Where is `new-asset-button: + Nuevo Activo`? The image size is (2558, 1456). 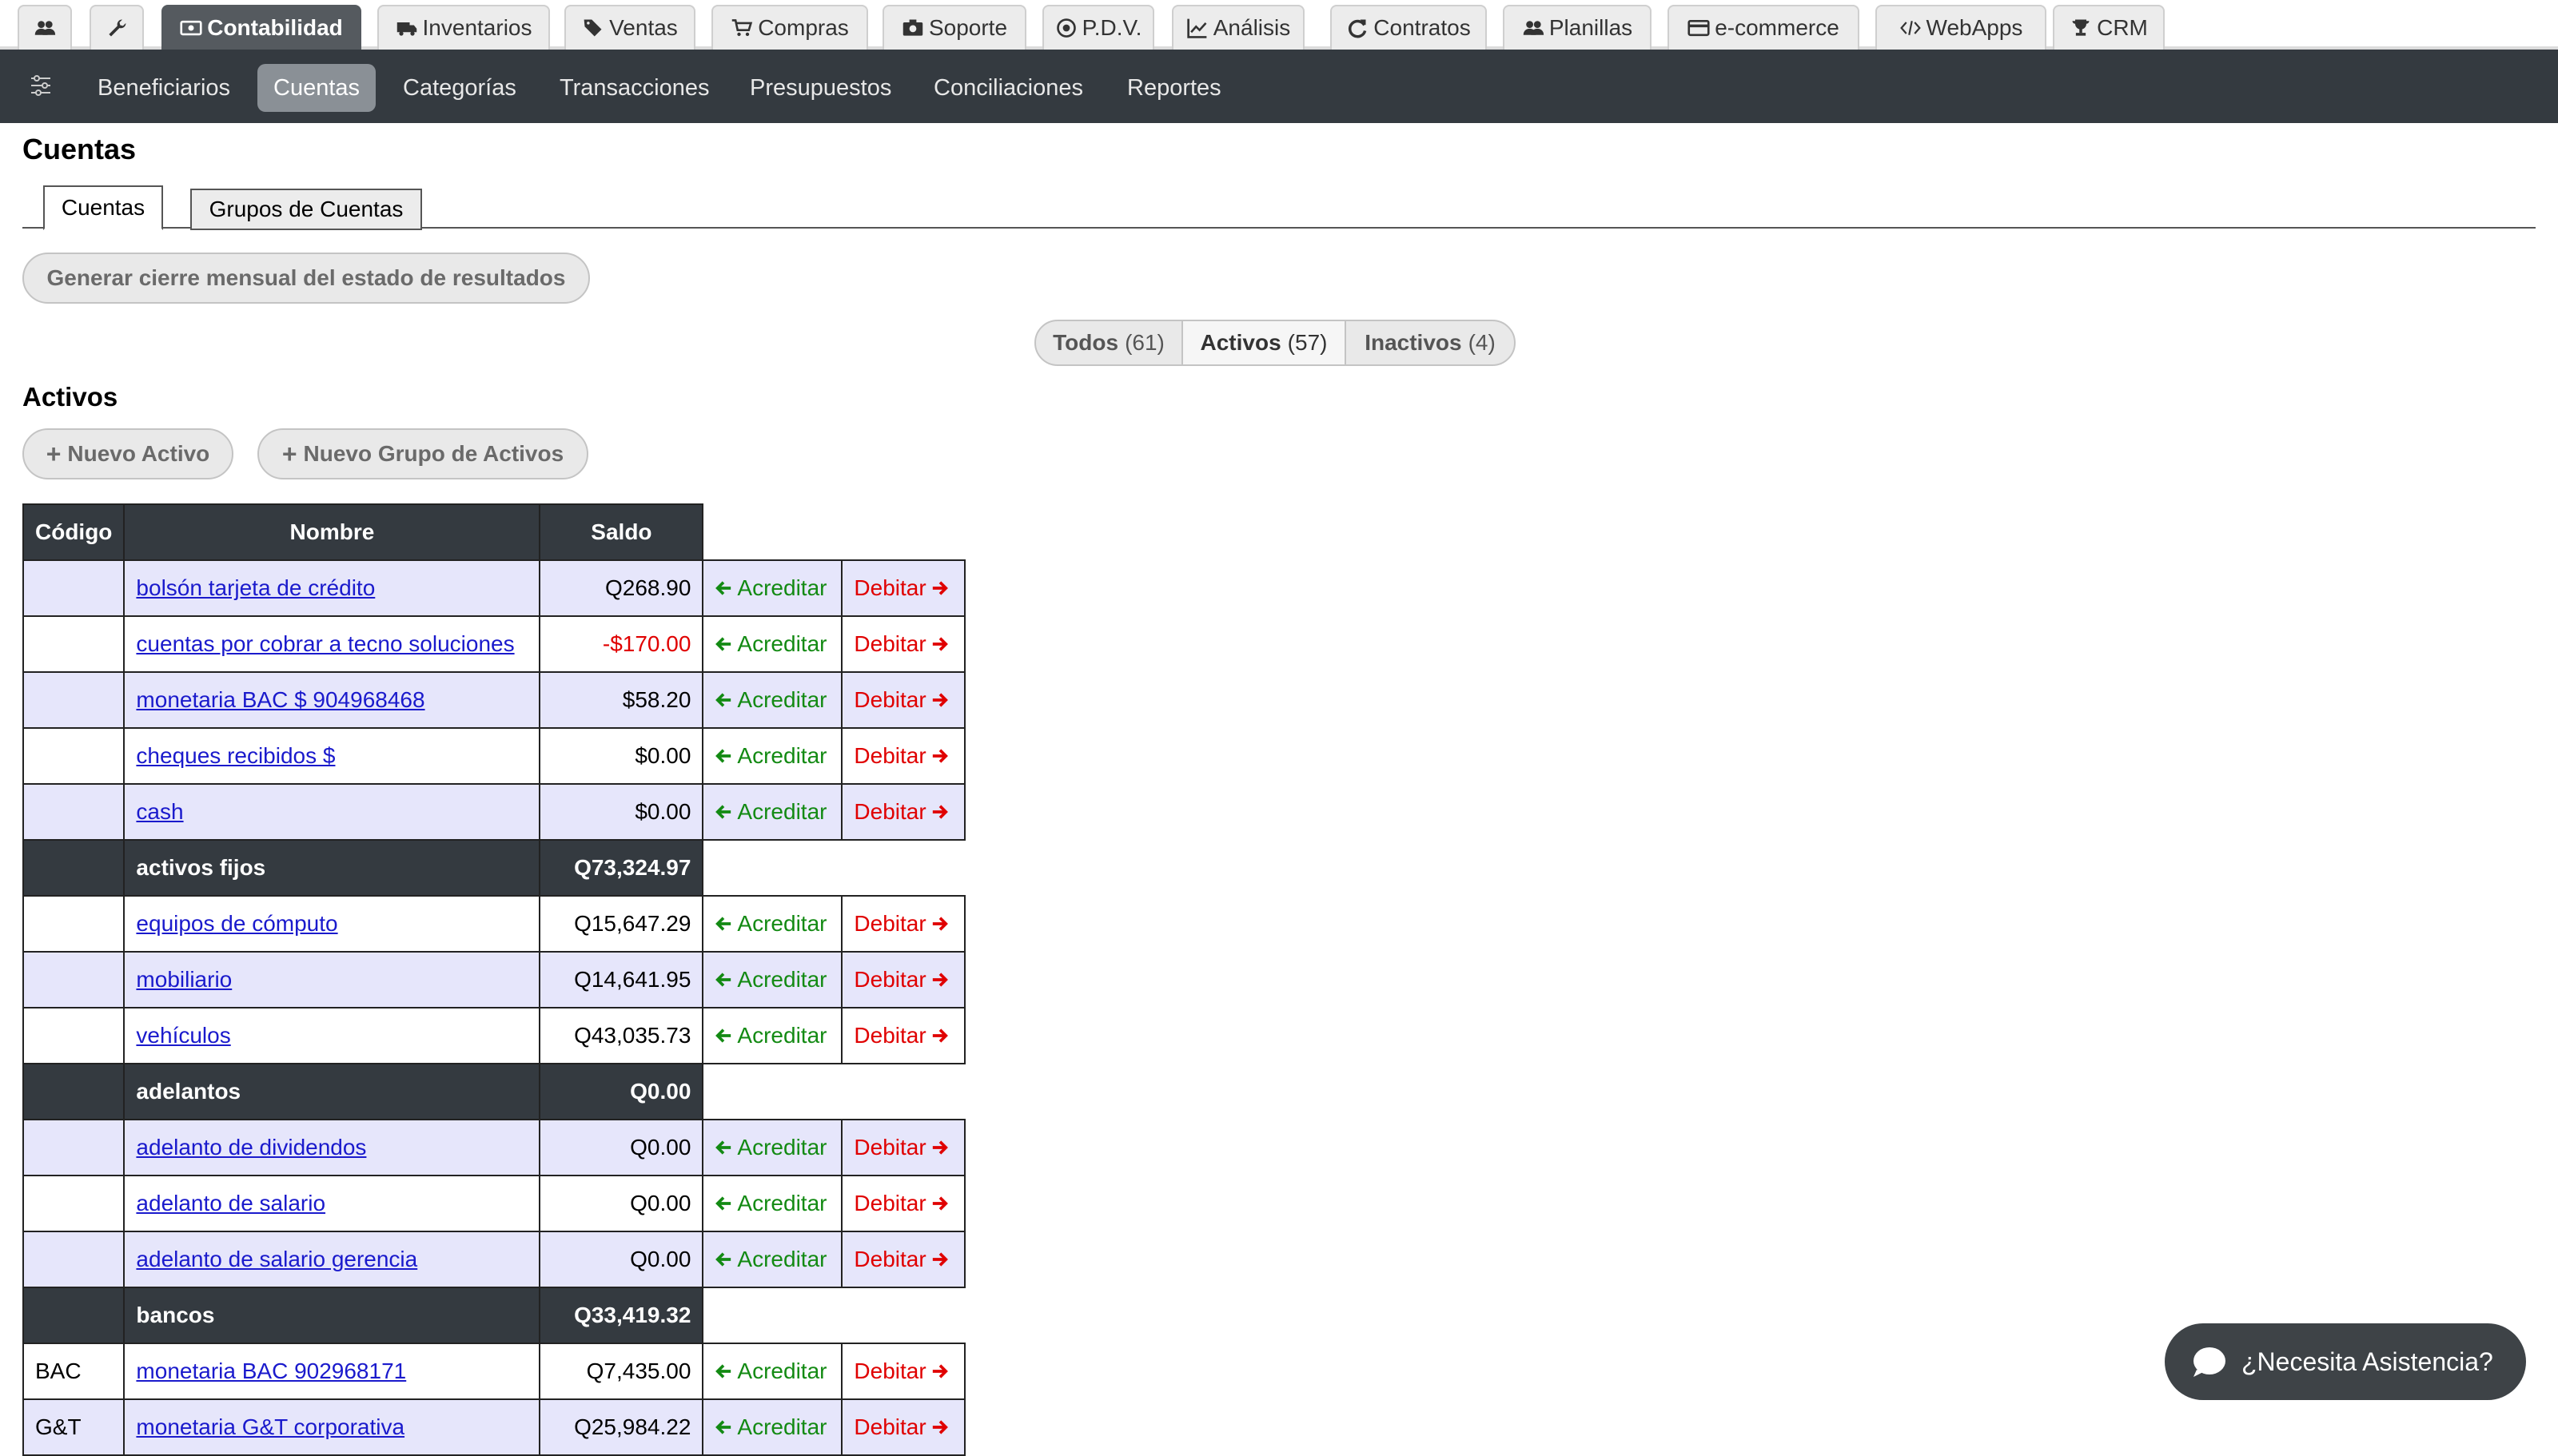 new-asset-button: + Nuevo Activo is located at coordinates (127, 453).